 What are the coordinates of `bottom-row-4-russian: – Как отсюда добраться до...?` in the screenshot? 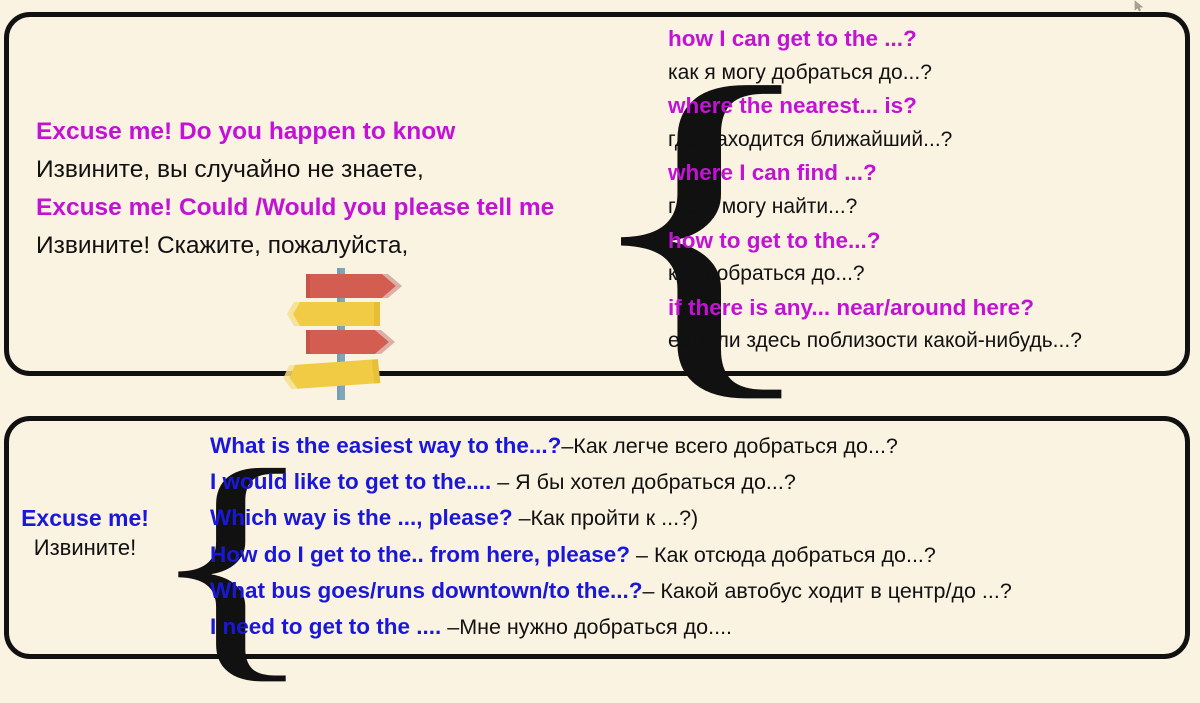 It's located at (783, 554).